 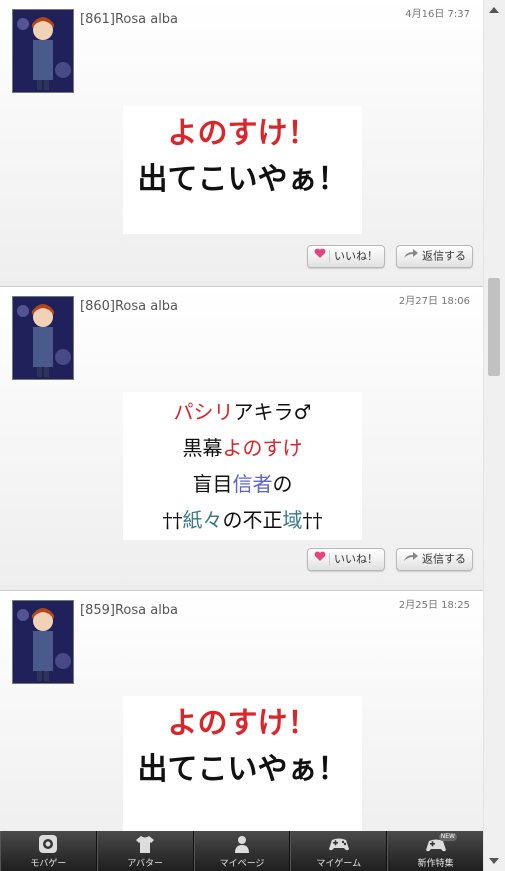 I want to click on tab-mygame: マイゲーム, so click(x=339, y=851).